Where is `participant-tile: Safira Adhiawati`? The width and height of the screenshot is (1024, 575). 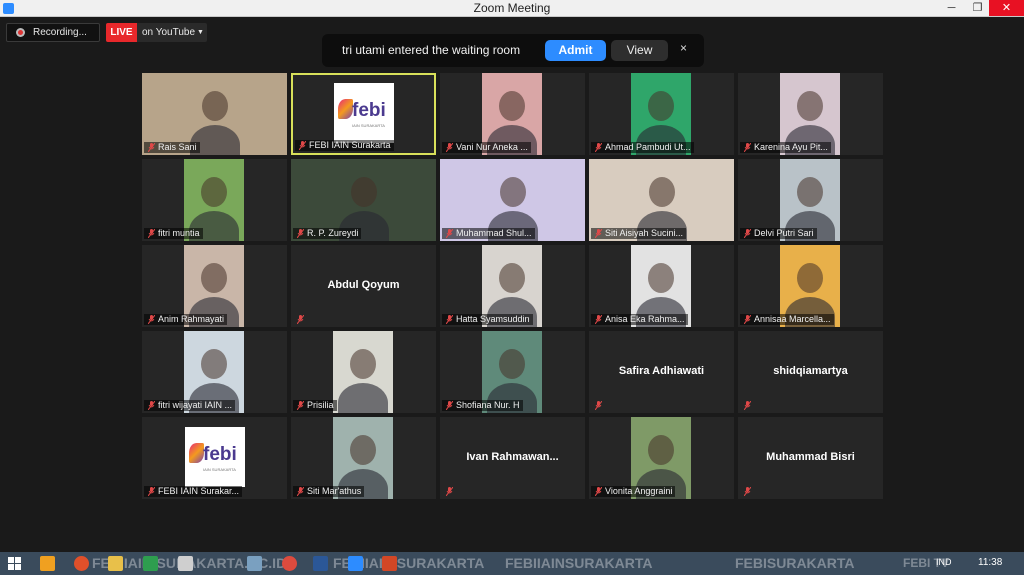 participant-tile: Safira Adhiawati is located at coordinates (661, 372).